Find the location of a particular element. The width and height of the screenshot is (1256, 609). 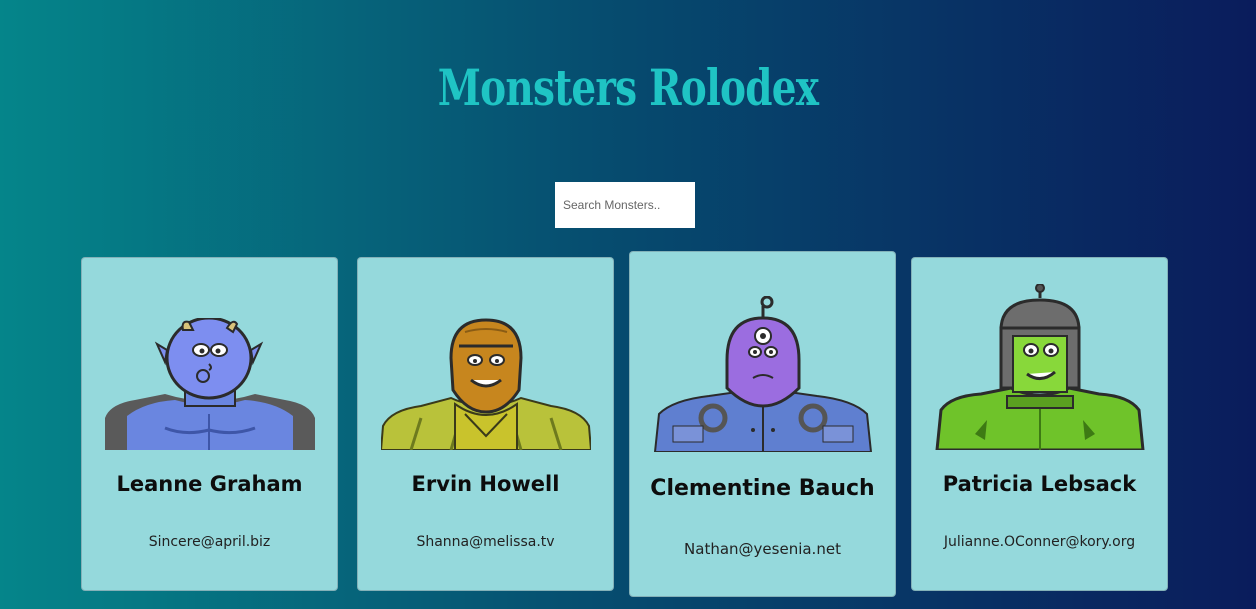

monster-name: Ervin Howell is located at coordinates (485, 484).